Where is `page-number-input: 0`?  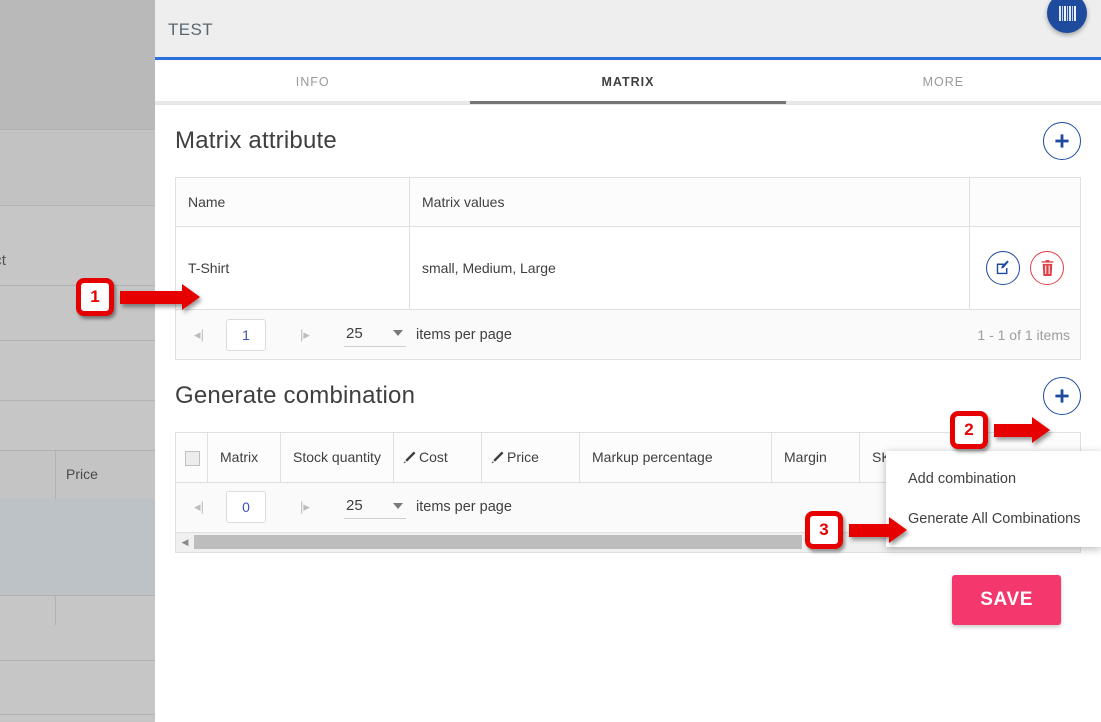
page-number-input: 0 is located at coordinates (246, 507).